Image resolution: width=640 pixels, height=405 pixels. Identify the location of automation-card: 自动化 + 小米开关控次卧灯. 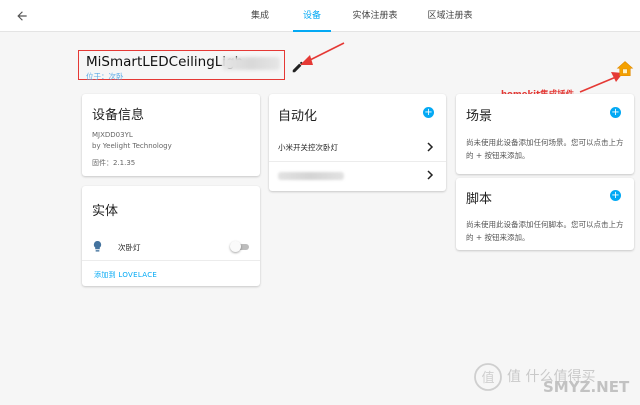
(357, 142).